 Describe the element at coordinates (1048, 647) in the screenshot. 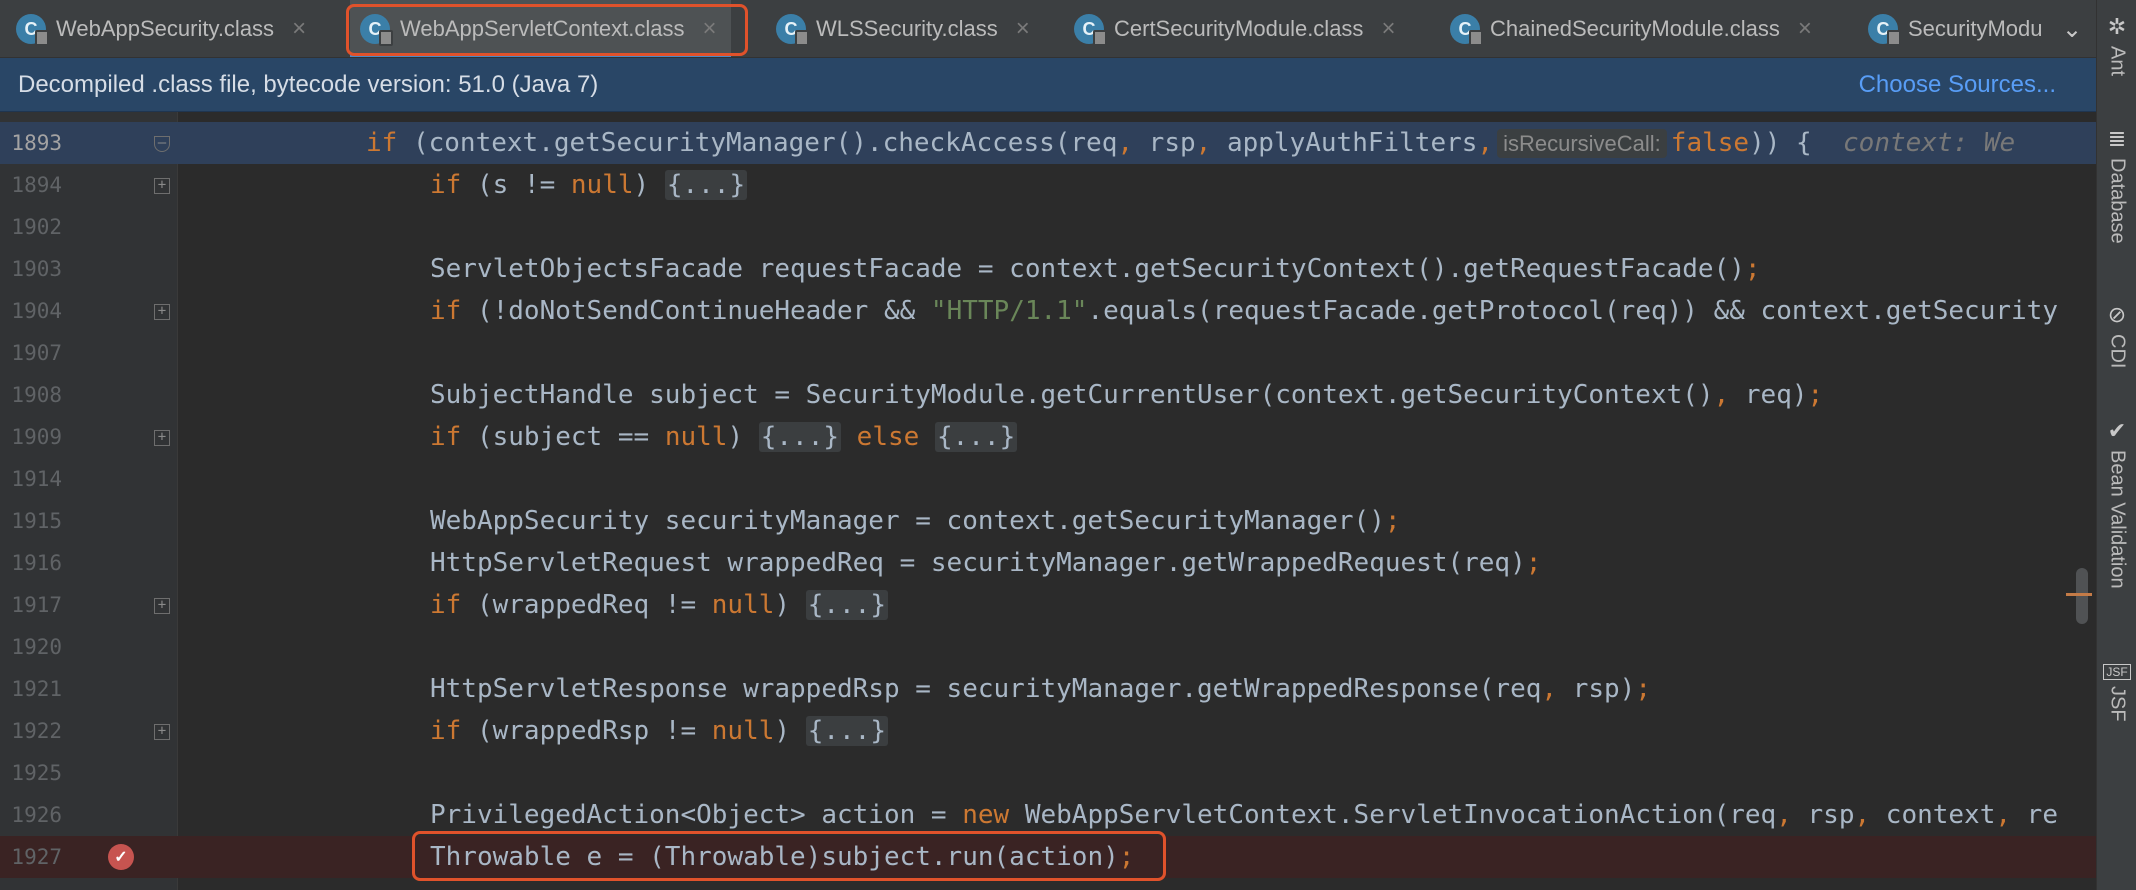

I see `code-line: 1920` at that location.